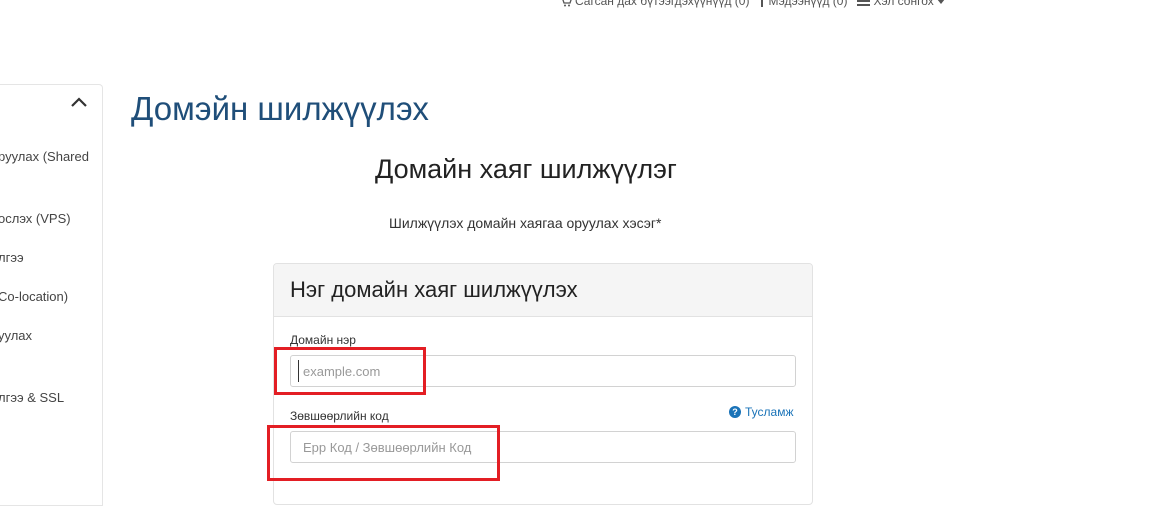 The image size is (1160, 506). I want to click on notifications-link: Мэдээнүүд (0), so click(803, 4).